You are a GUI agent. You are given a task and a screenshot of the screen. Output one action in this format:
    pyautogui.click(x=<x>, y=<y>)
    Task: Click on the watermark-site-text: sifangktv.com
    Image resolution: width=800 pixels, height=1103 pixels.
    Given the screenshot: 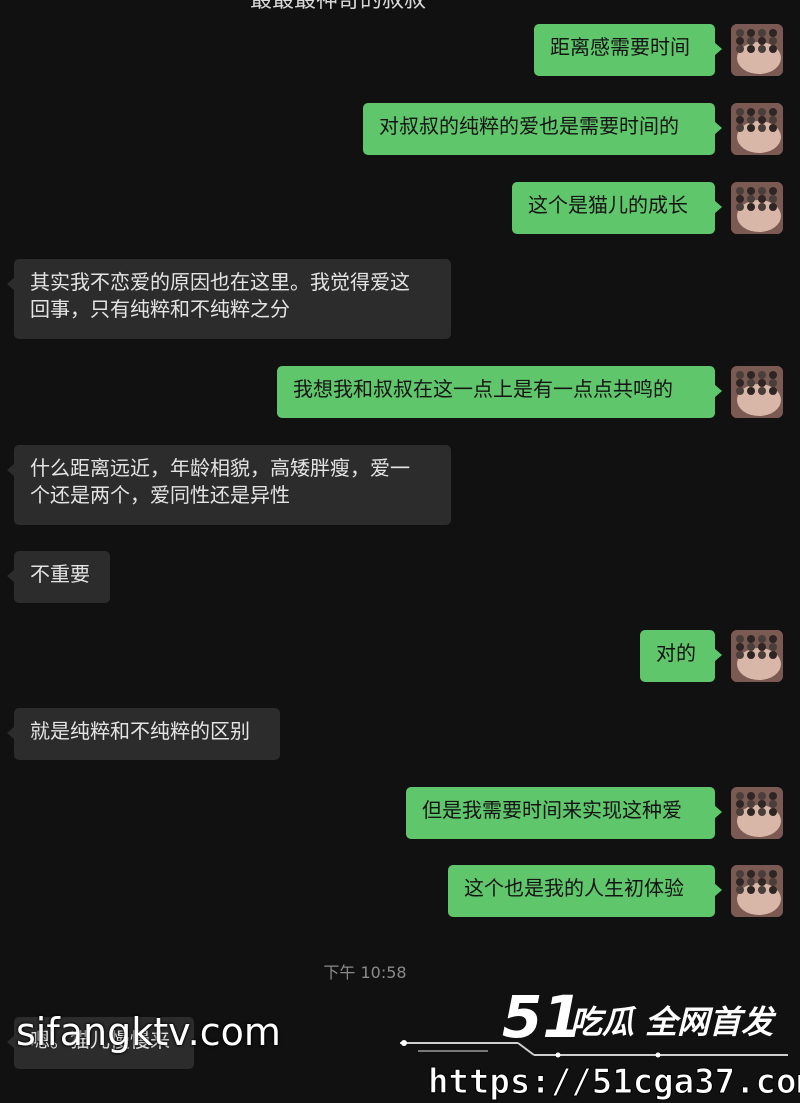 What is the action you would take?
    pyautogui.click(x=148, y=1032)
    